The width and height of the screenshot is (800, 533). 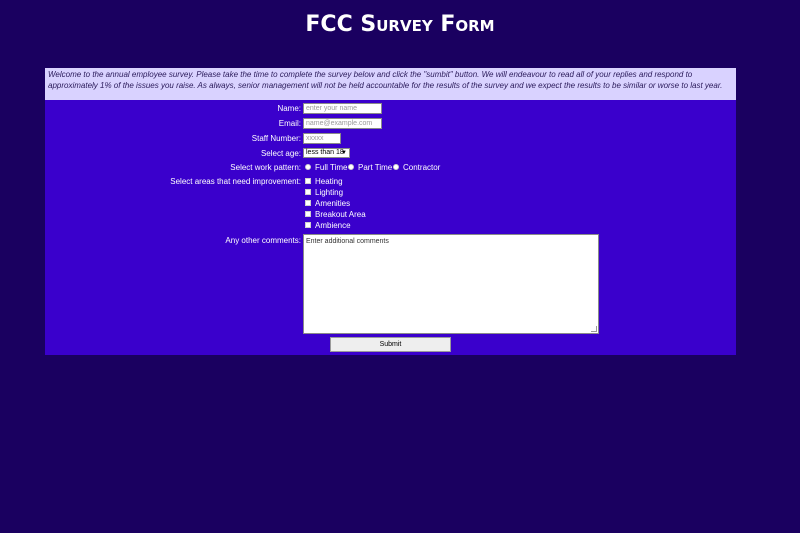 I want to click on checkbox-ambience, so click(x=308, y=225).